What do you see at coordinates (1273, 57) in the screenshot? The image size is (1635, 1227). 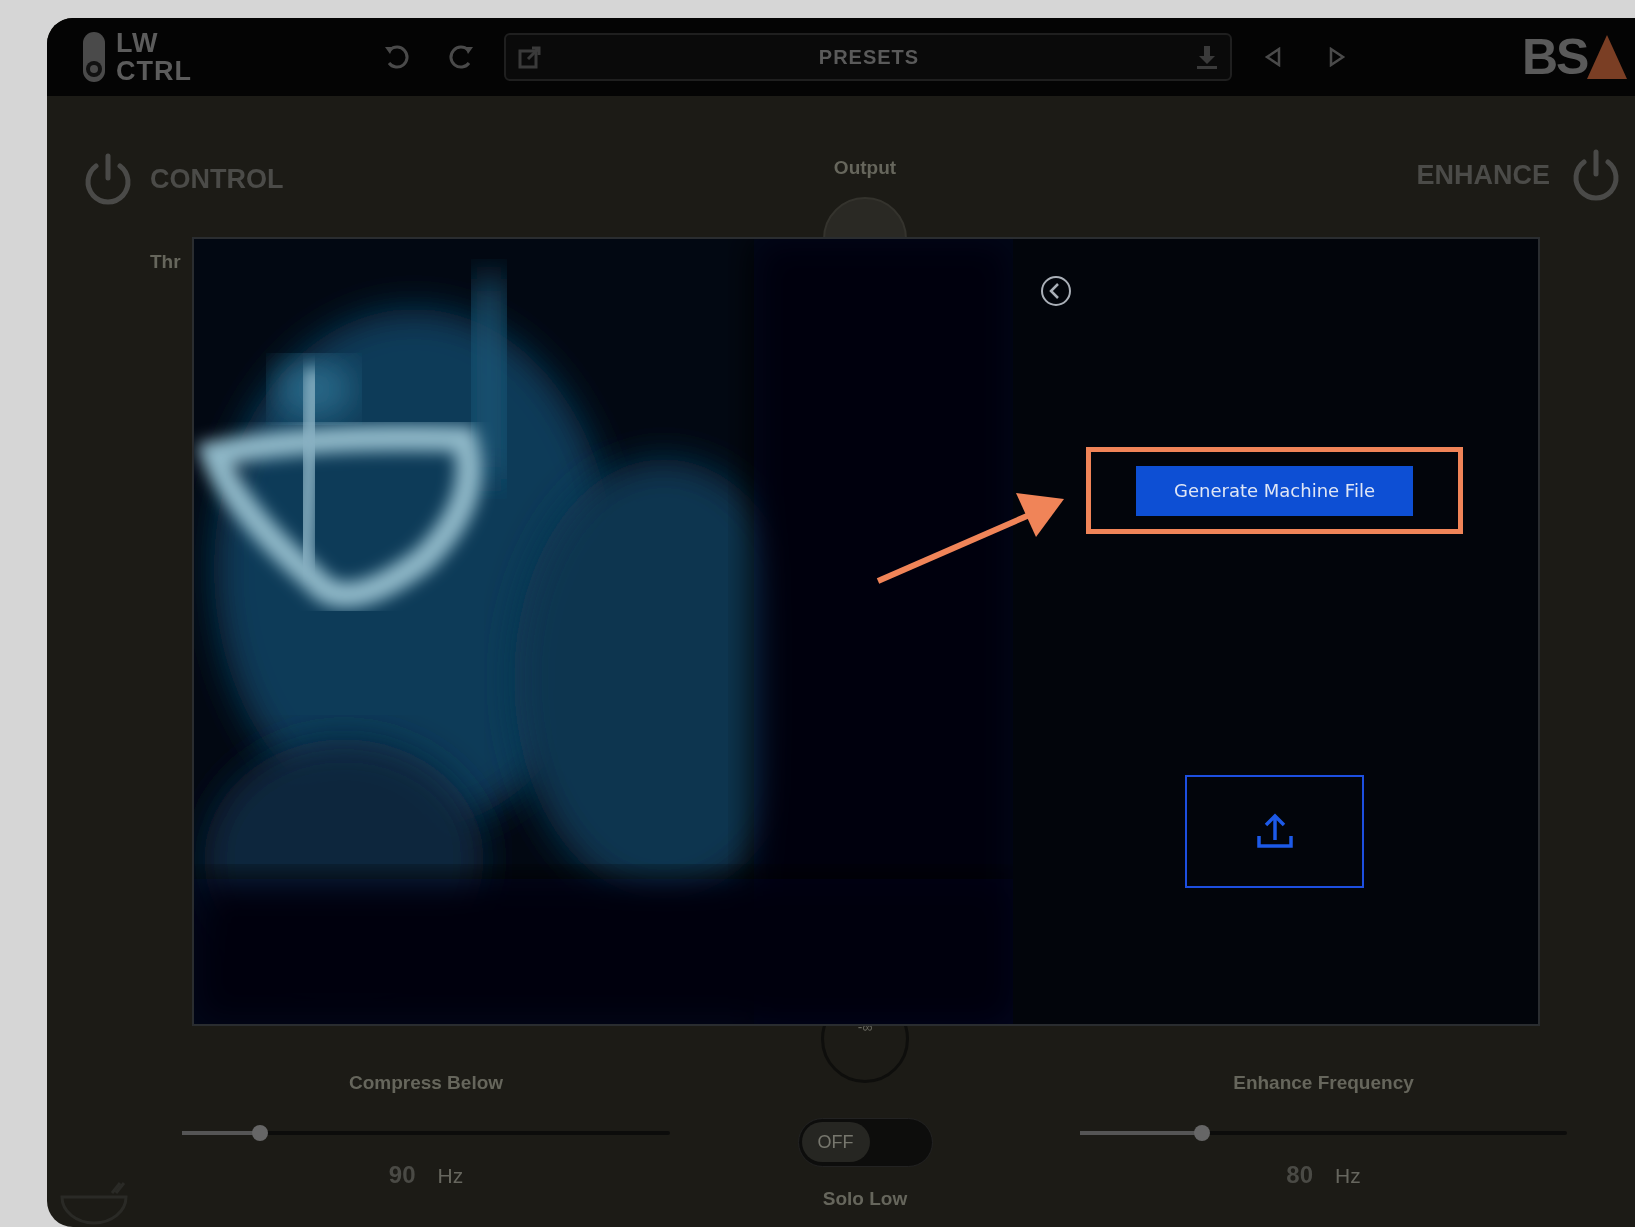 I see `previous-icon` at bounding box center [1273, 57].